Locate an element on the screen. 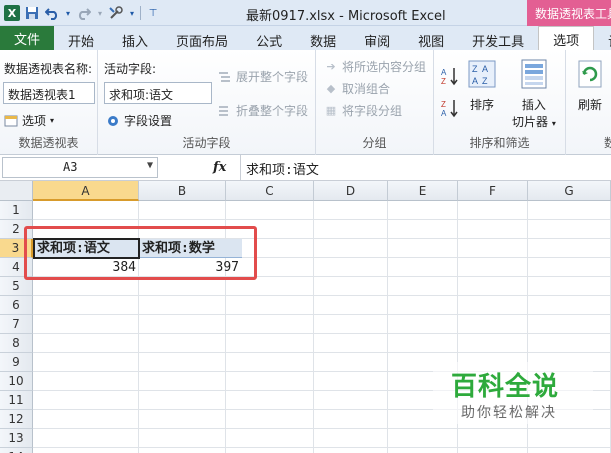  pivot-options-button: 选项 ▾ is located at coordinates (29, 120).